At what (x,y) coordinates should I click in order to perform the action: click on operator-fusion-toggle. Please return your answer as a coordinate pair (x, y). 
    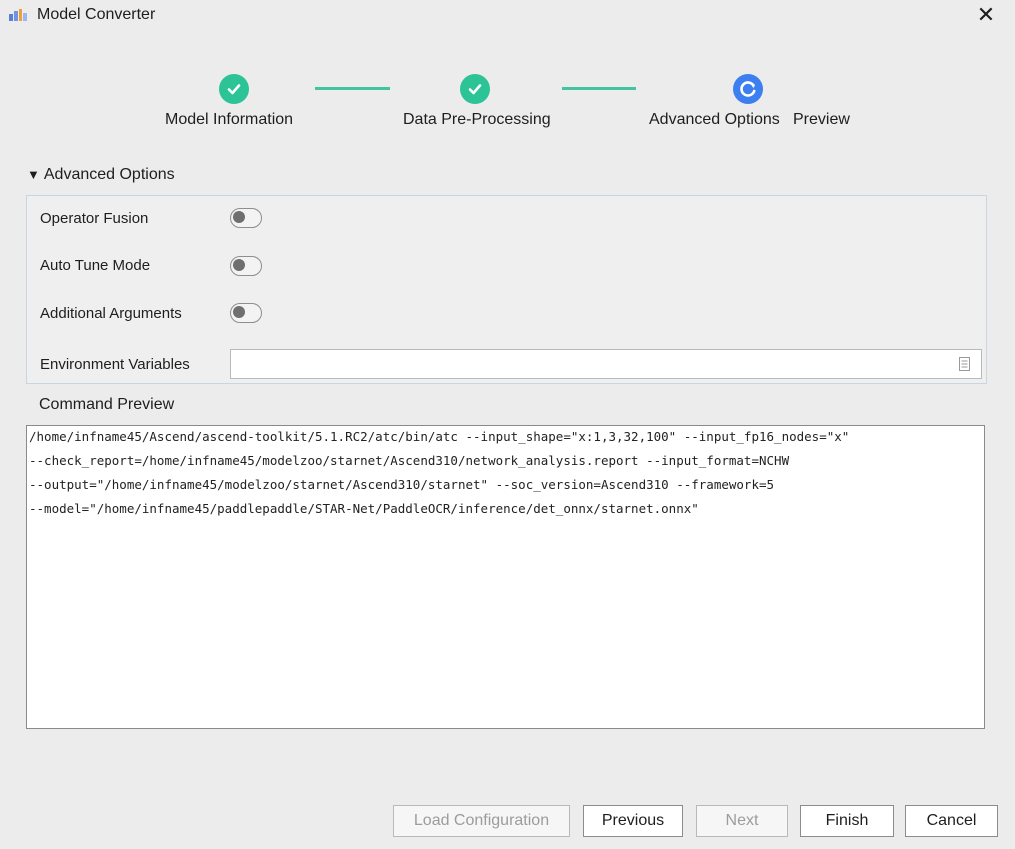
    Looking at the image, I should click on (246, 218).